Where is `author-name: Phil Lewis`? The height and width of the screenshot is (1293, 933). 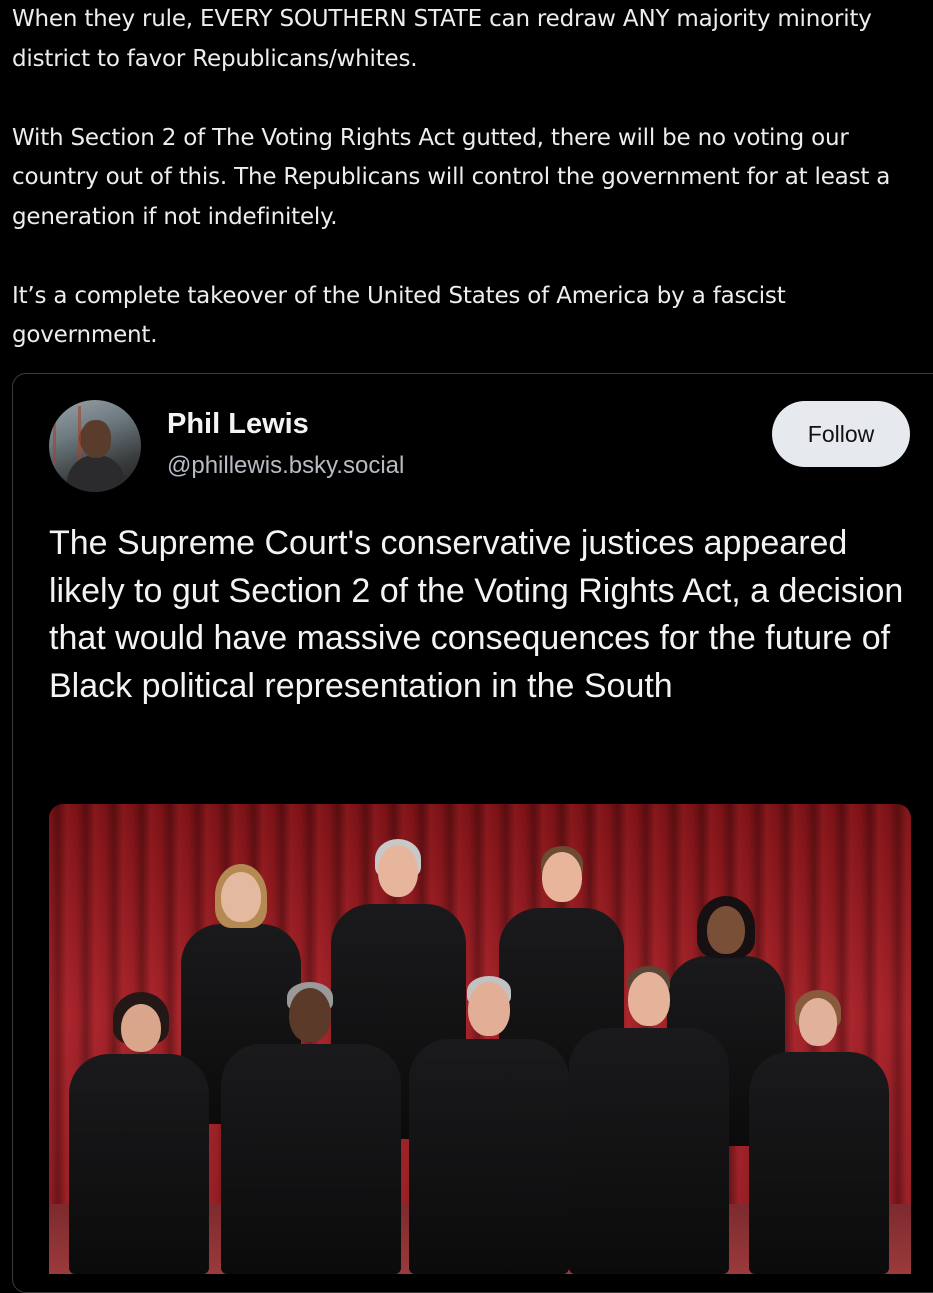
author-name: Phil Lewis is located at coordinates (238, 424).